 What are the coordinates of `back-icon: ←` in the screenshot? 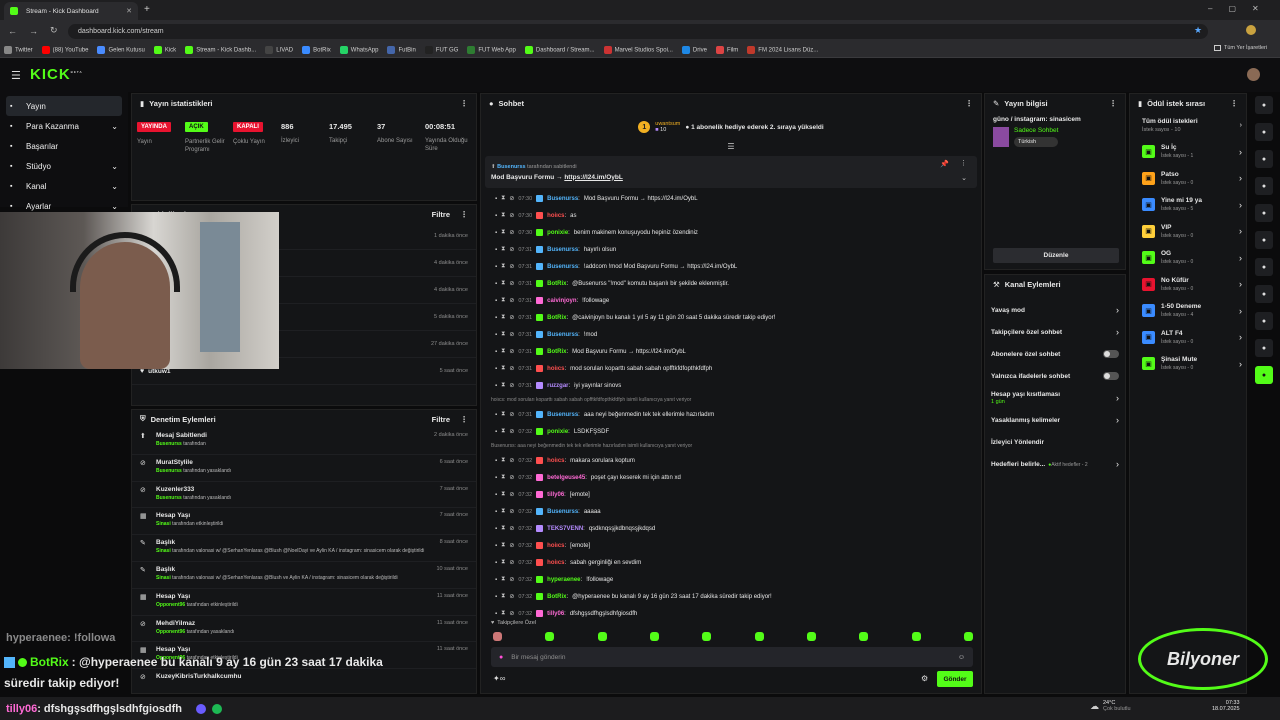 It's located at (12, 31).